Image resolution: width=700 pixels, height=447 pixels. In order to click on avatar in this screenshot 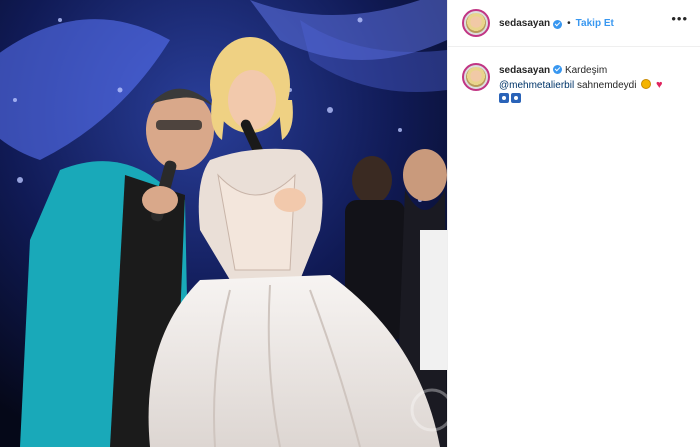, I will do `click(476, 23)`.